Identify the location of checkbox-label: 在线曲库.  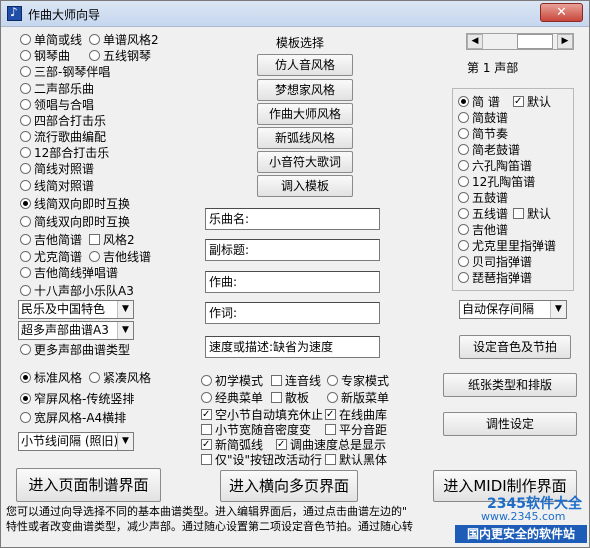
(363, 415).